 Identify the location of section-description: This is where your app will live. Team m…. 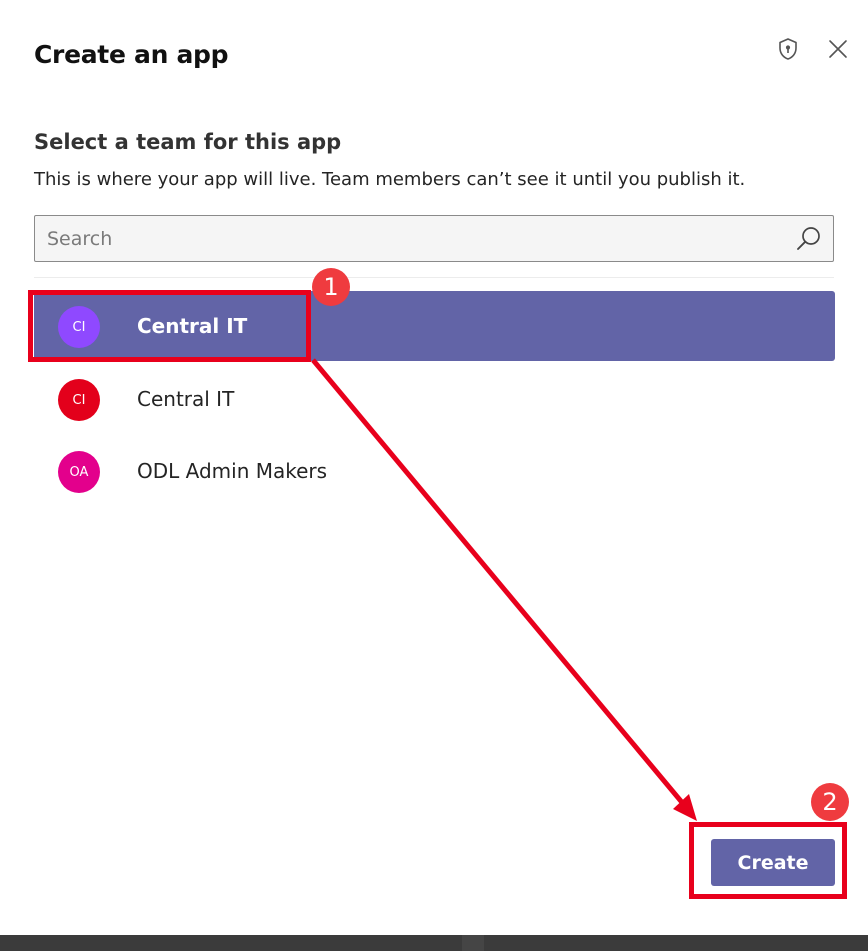
(390, 179).